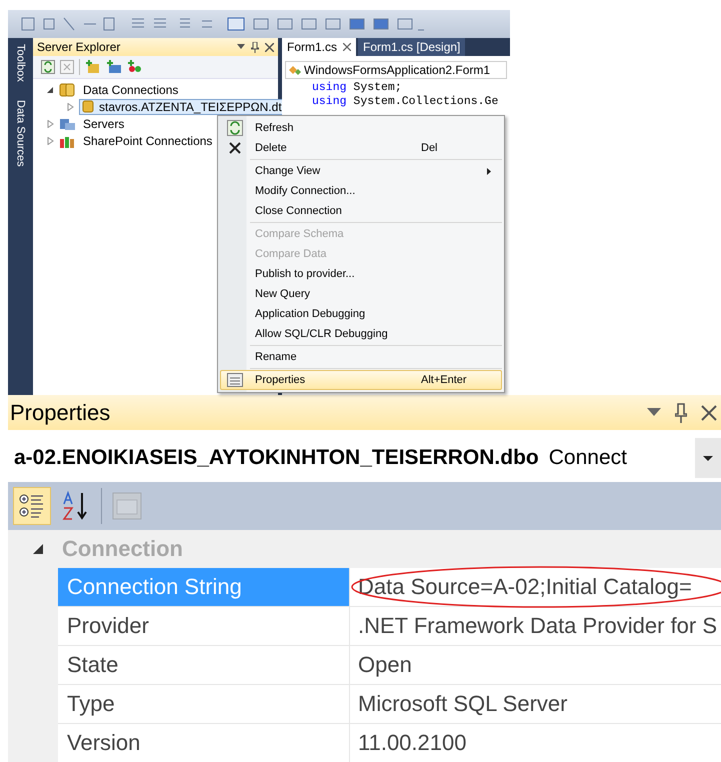 This screenshot has height=762, width=721. What do you see at coordinates (20, 63) in the screenshot?
I see `toolbox-tab: Toolbox` at bounding box center [20, 63].